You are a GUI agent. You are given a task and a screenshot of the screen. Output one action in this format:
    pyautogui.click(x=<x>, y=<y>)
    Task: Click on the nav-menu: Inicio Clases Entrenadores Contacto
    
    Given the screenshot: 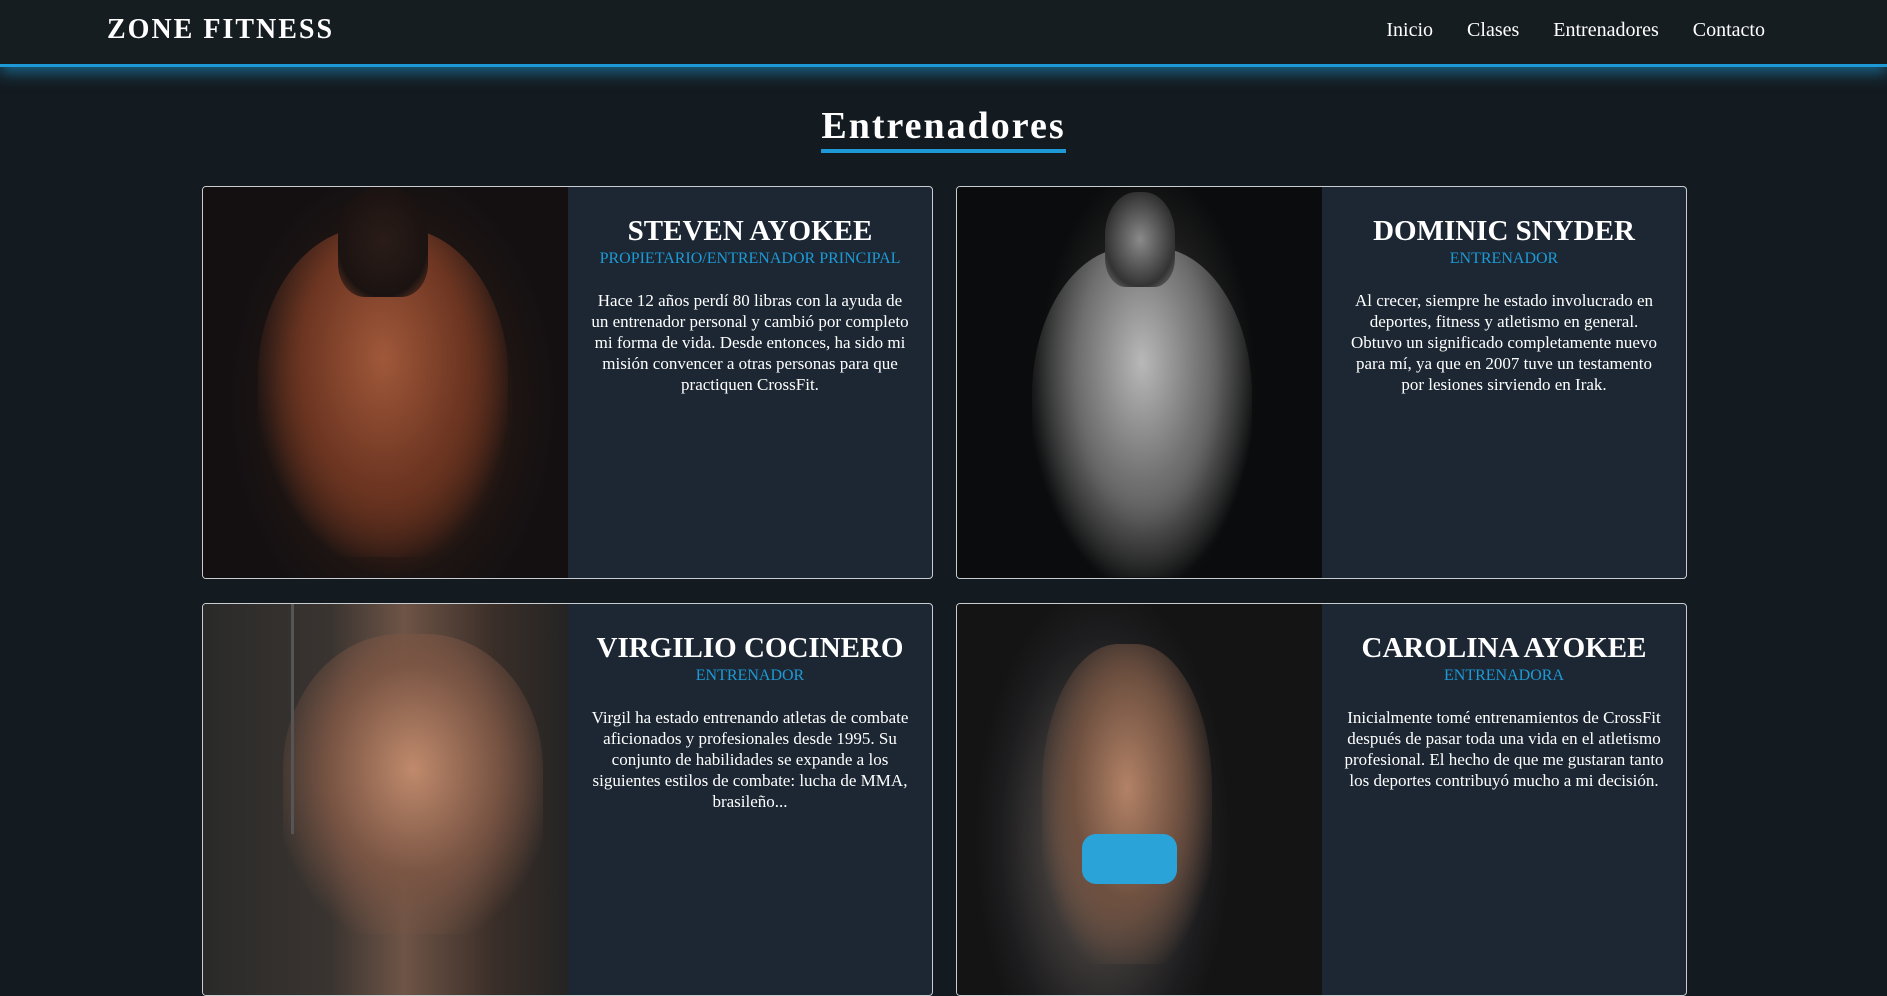 What is the action you would take?
    pyautogui.click(x=1575, y=30)
    